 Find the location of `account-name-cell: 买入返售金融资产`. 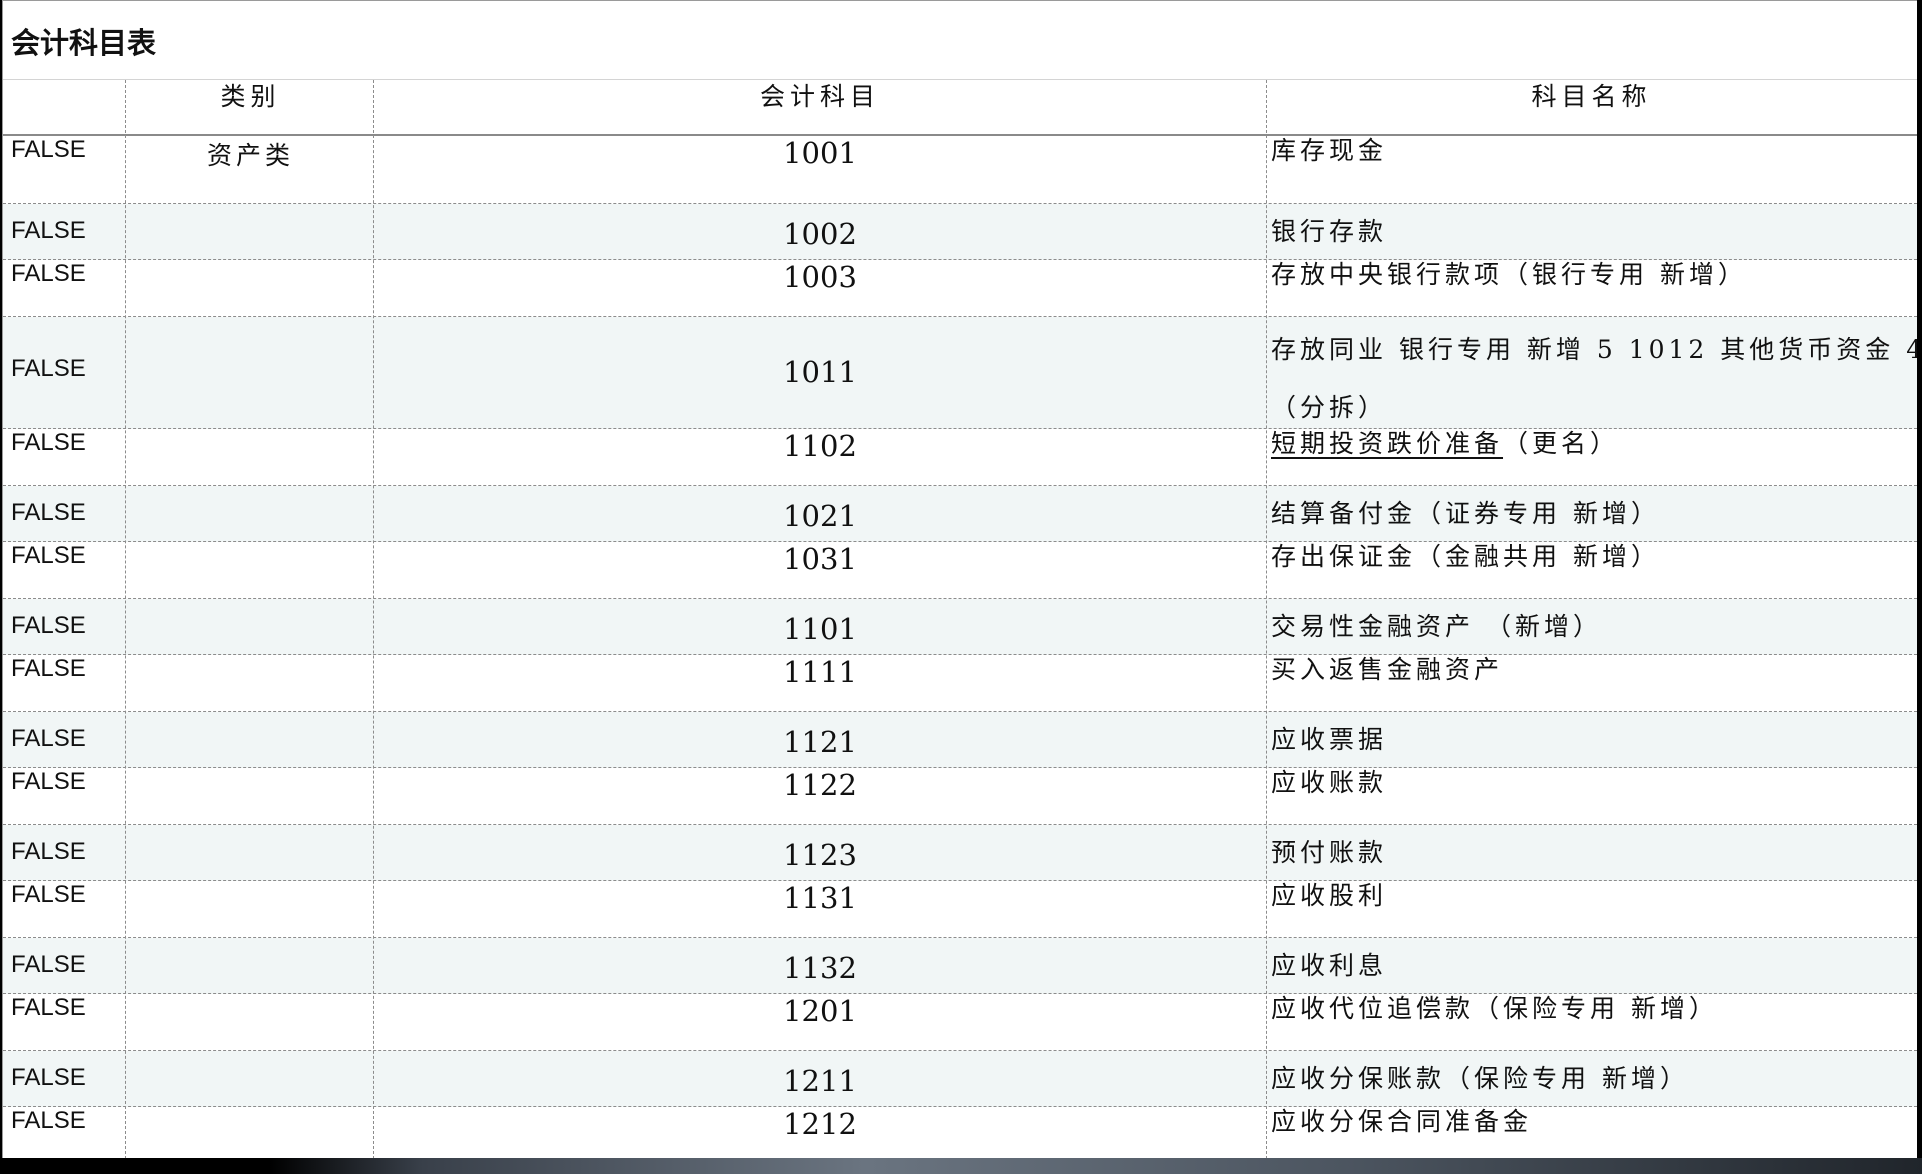

account-name-cell: 买入返售金融资产 is located at coordinates (1387, 670).